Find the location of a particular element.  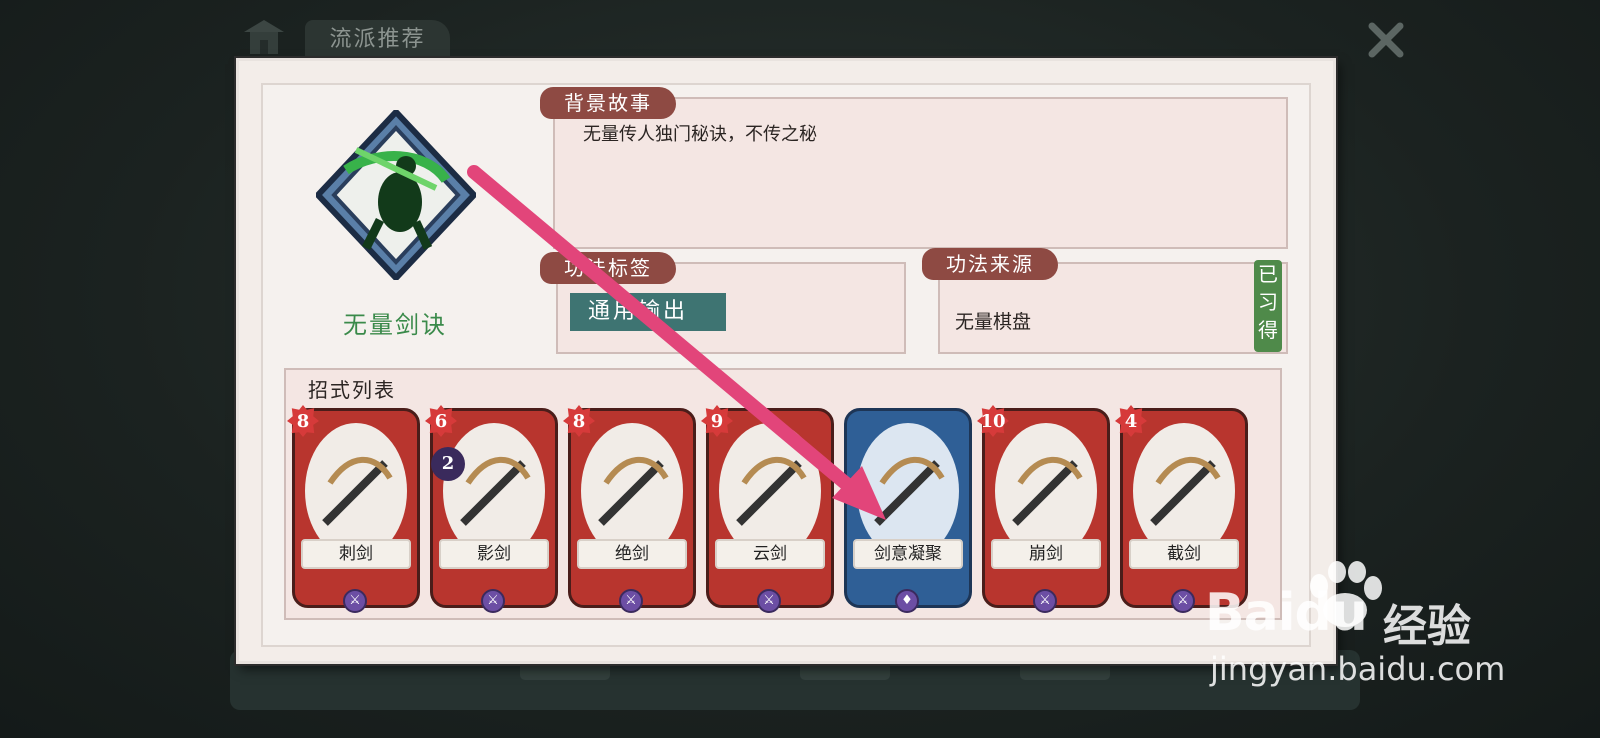

move-card: 云剑 ⚔ 9 is located at coordinates (767, 509).